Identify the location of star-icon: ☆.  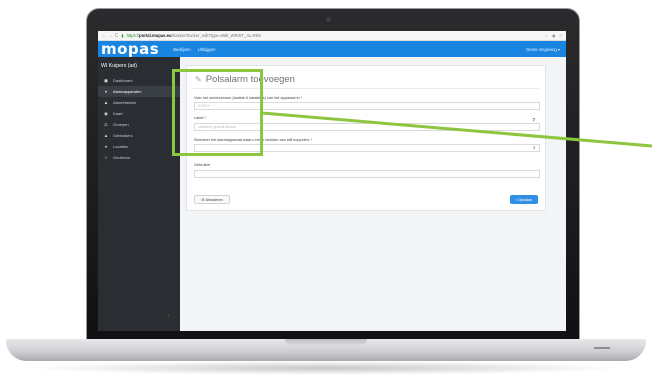
(546, 35).